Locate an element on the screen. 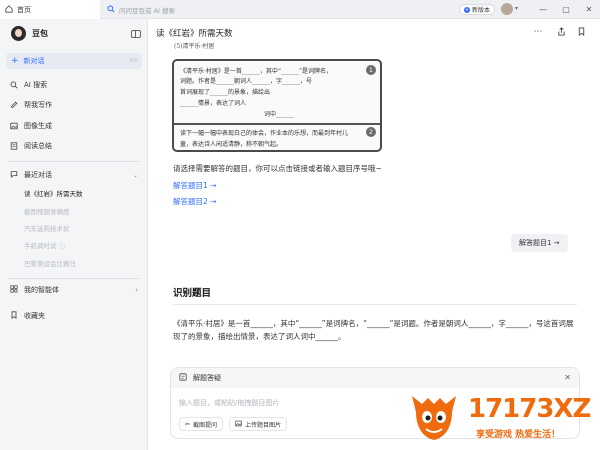 The width and height of the screenshot is (600, 450). more-icon: ⋯ is located at coordinates (538, 32).